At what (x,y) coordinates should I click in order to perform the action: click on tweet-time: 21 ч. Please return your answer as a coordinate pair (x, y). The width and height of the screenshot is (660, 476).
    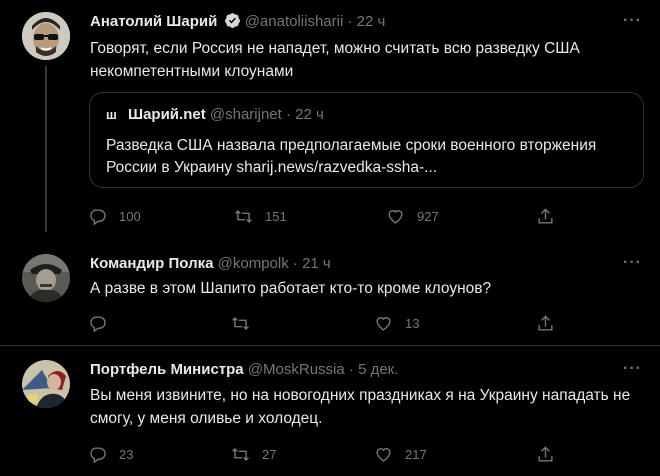
    Looking at the image, I should click on (316, 263).